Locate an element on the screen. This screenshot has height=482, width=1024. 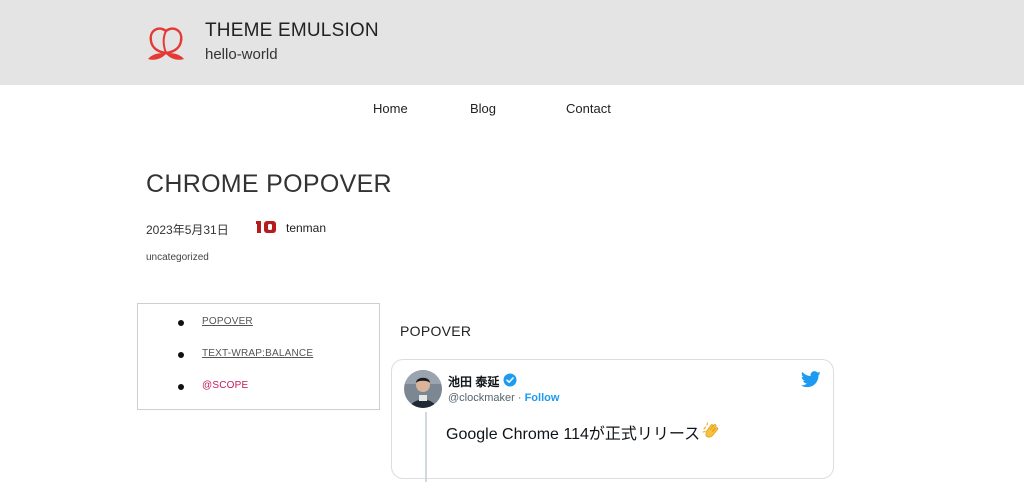
toc-item: @SCOPE is located at coordinates (258, 388).